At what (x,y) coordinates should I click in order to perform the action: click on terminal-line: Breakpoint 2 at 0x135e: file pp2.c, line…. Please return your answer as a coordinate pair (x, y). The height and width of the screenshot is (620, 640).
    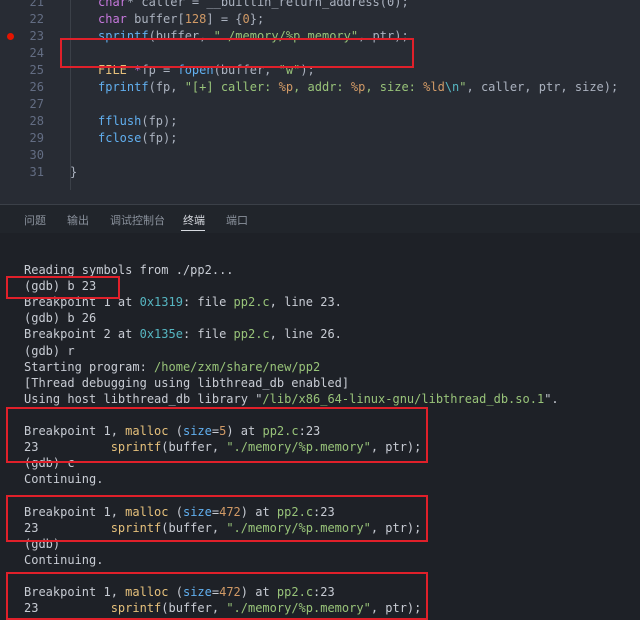
    Looking at the image, I should click on (183, 334).